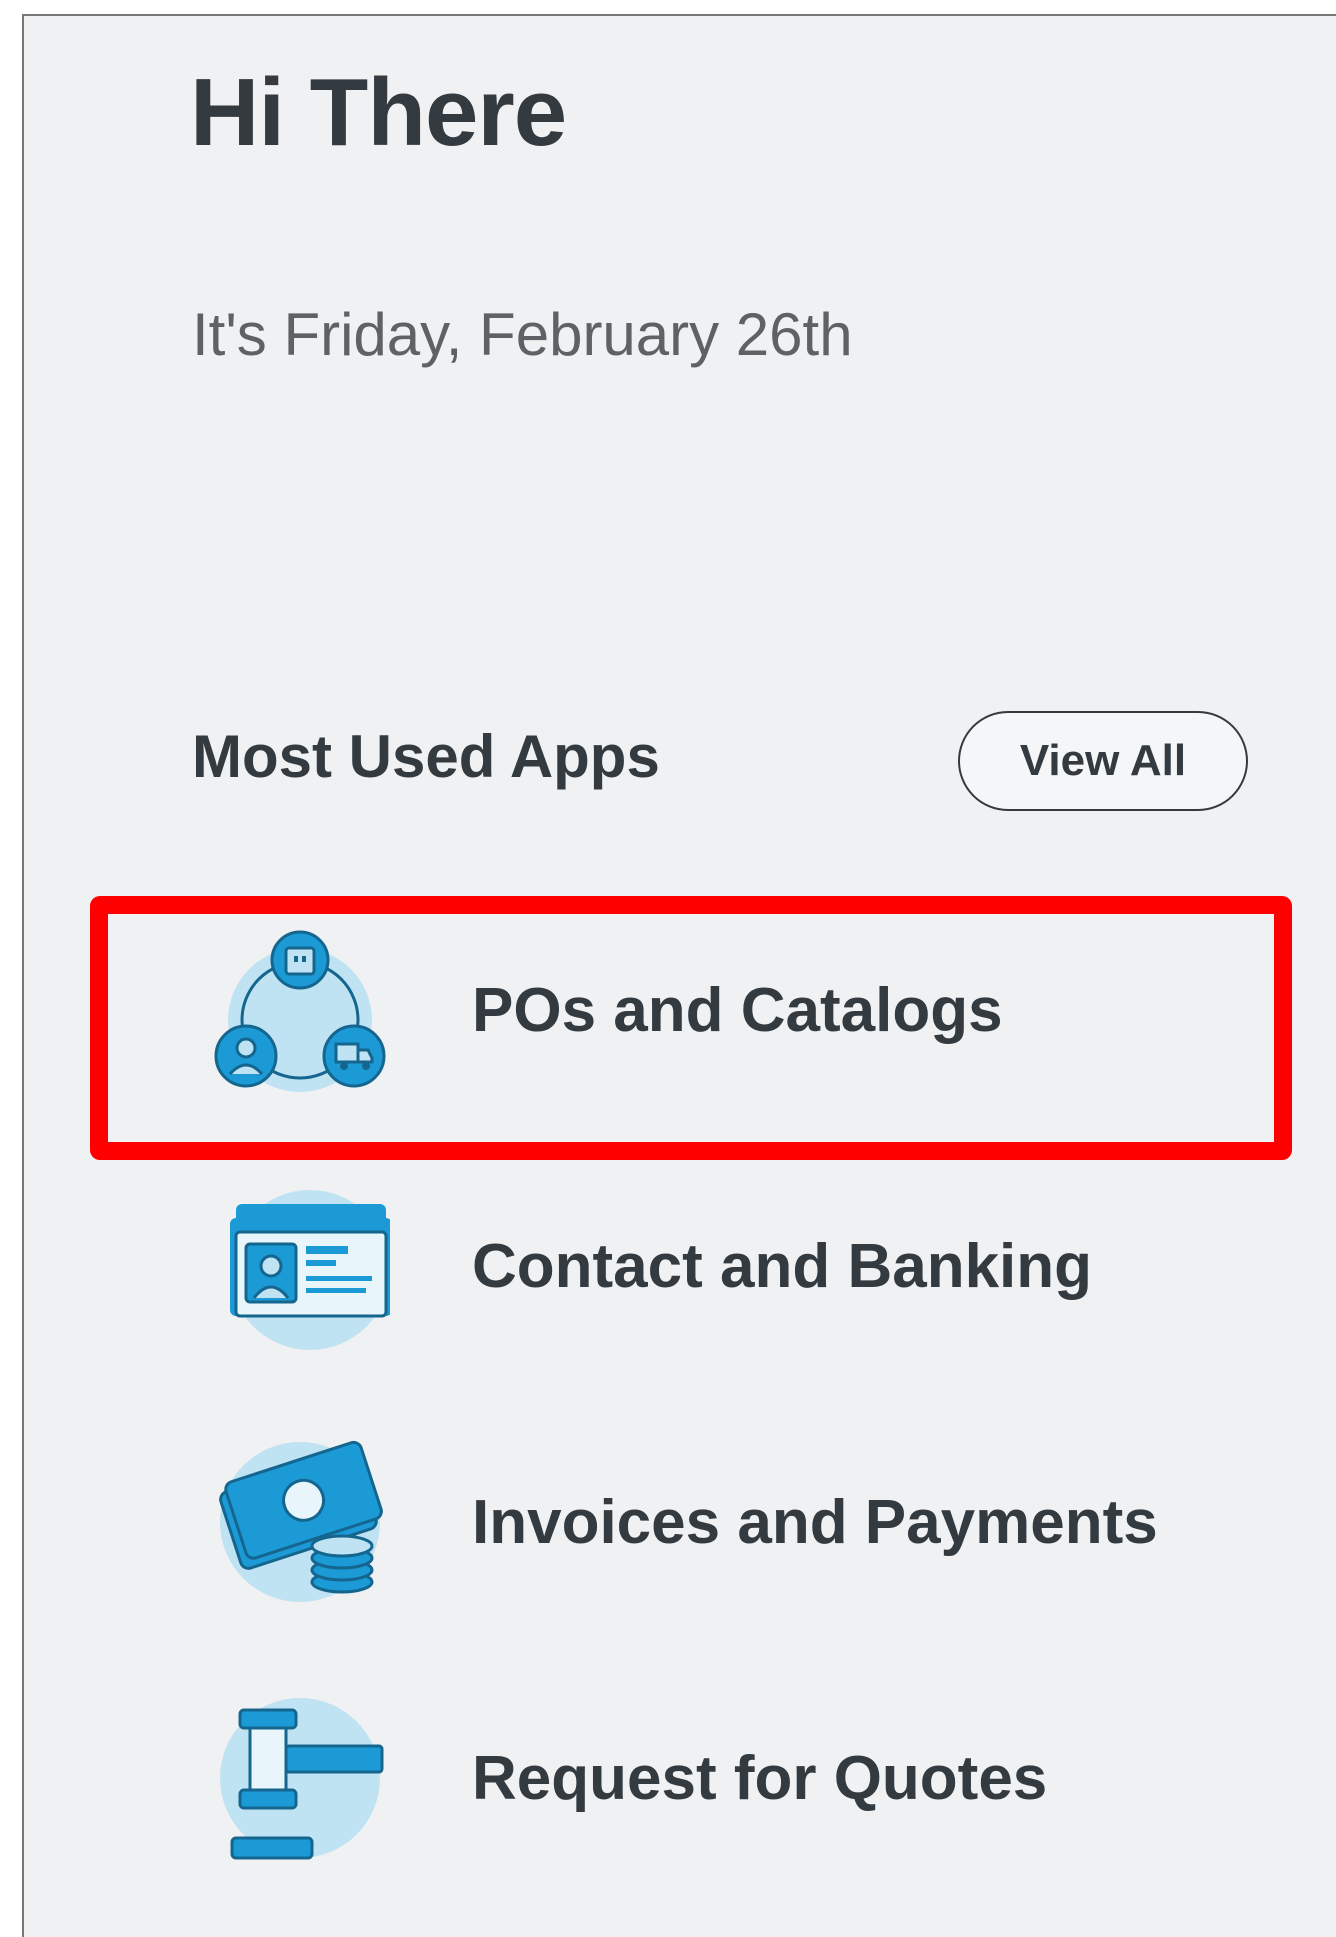  I want to click on app-item-request-for-quotes: Request for Quotes, so click(730, 1778).